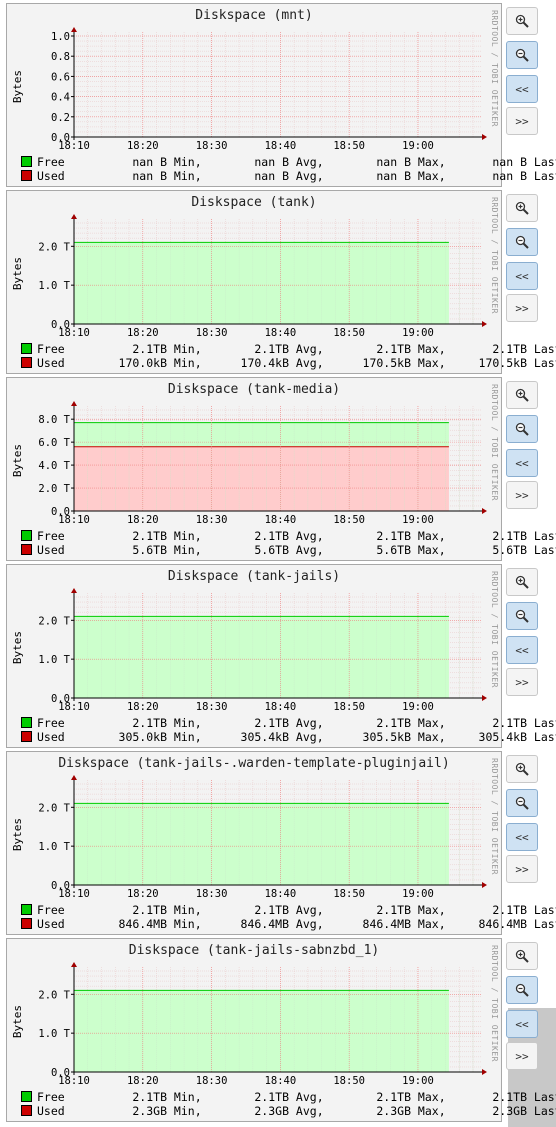 The width and height of the screenshot is (556, 1127). I want to click on legend-max-value: 5.6TB, so click(393, 550).